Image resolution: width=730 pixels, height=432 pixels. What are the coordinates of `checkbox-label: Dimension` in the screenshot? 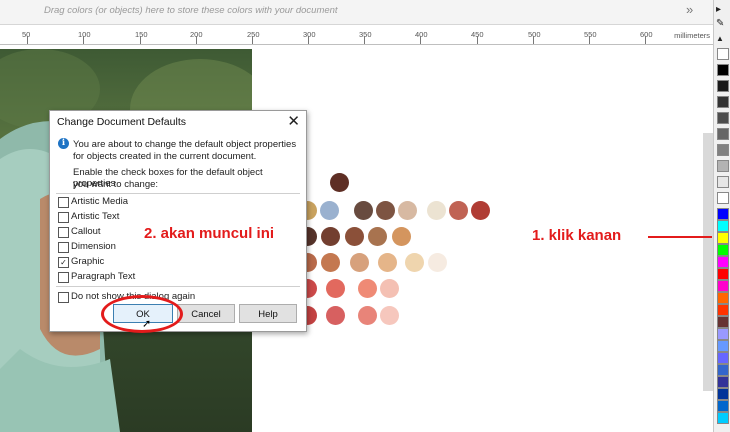 It's located at (93, 246).